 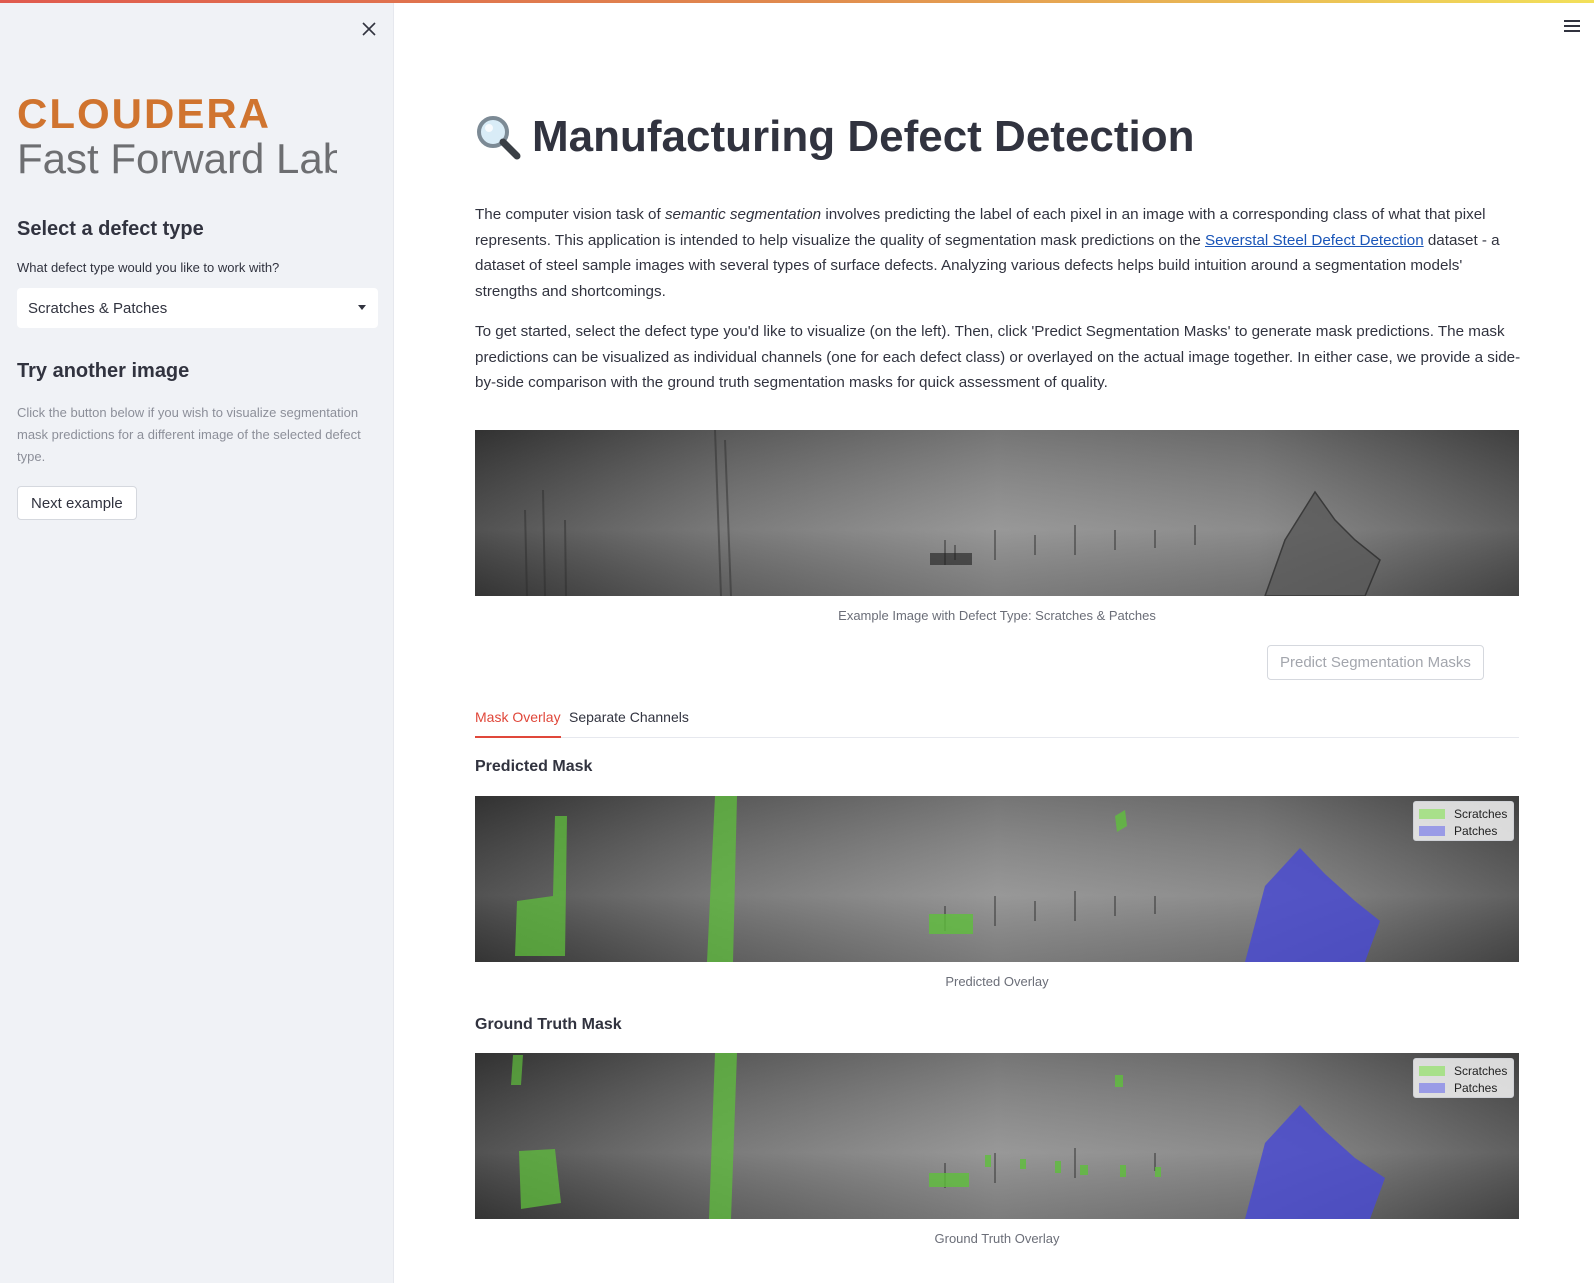 What do you see at coordinates (997, 513) in the screenshot?
I see `example-steel-image` at bounding box center [997, 513].